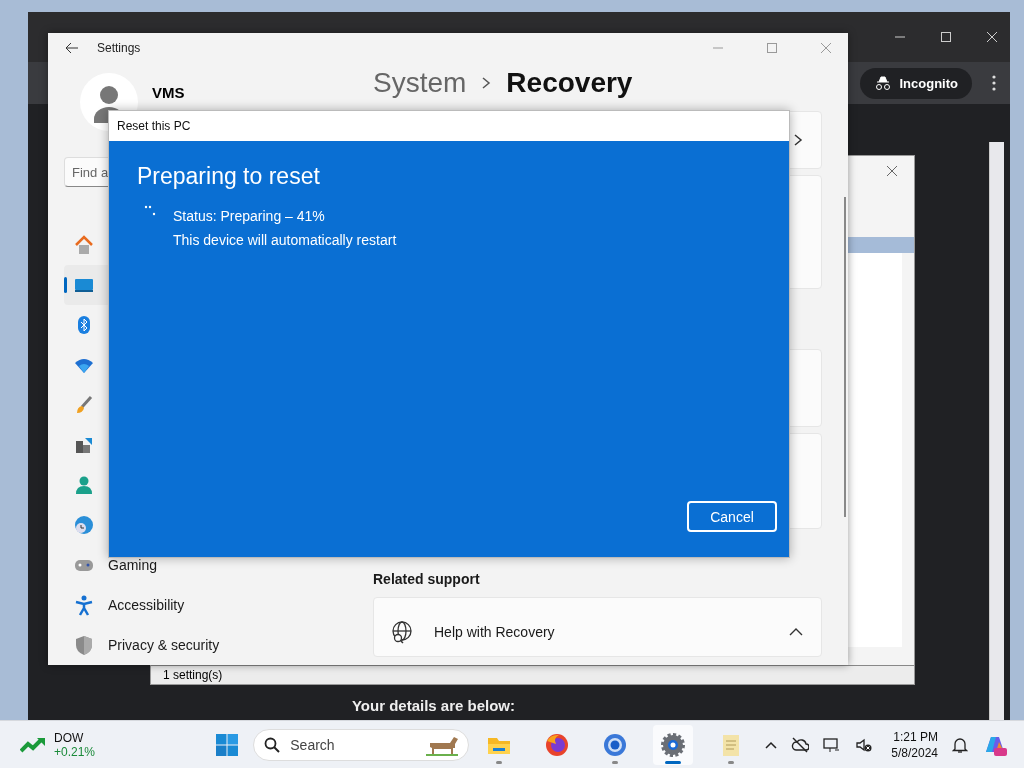  I want to click on date-text: 5/8/2024, so click(914, 753).